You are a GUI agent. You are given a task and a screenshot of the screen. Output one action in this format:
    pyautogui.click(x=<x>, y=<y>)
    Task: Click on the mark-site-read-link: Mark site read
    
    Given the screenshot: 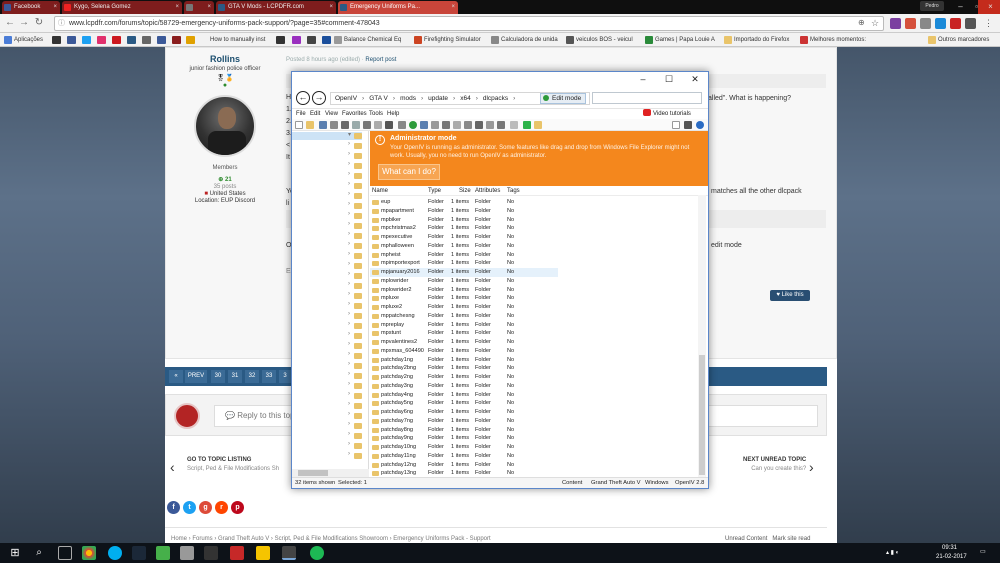 What is the action you would take?
    pyautogui.click(x=791, y=539)
    